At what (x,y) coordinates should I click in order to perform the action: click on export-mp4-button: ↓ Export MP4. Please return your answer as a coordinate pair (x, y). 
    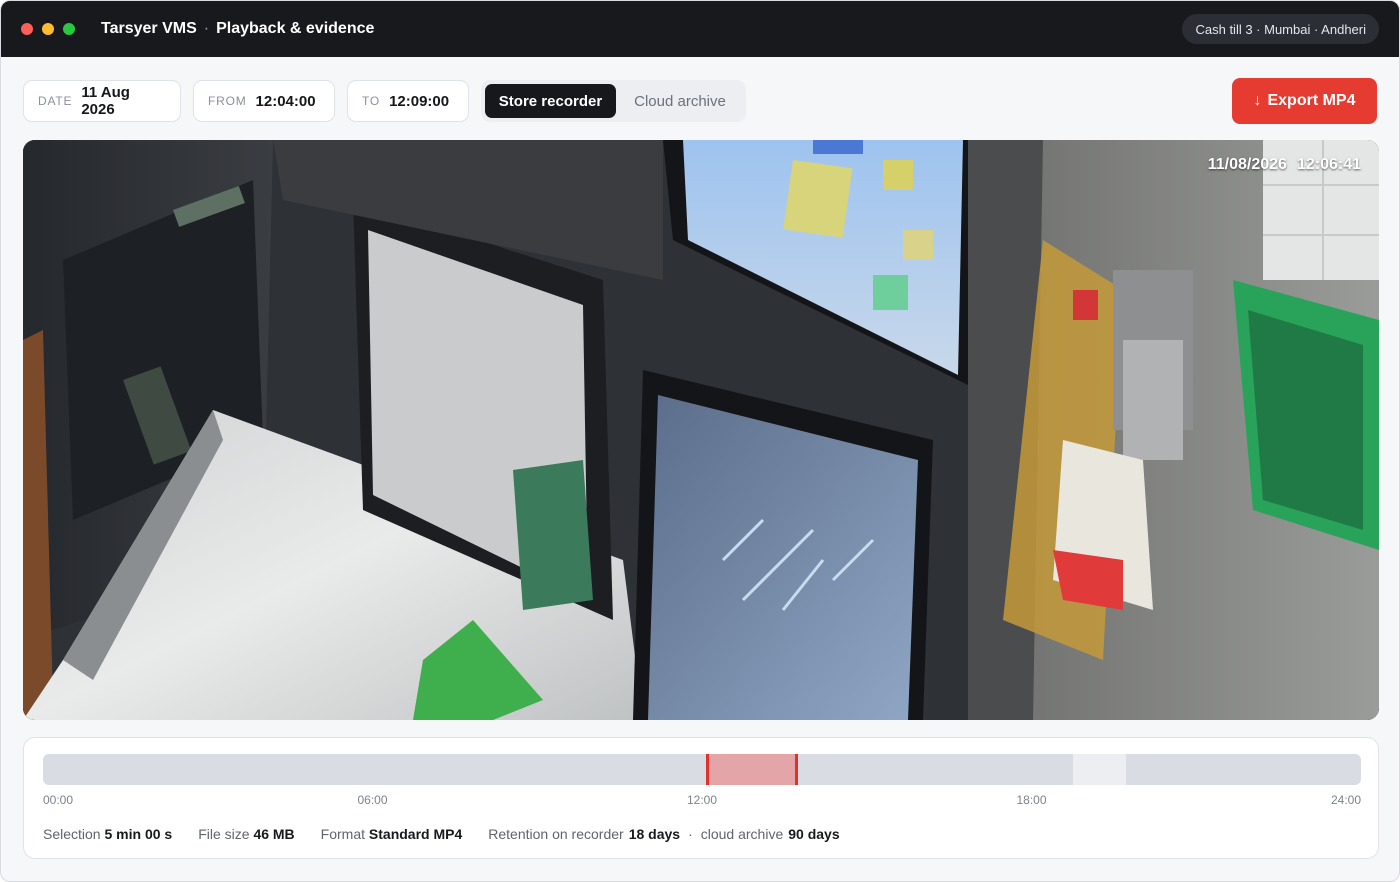
    Looking at the image, I should click on (1304, 101).